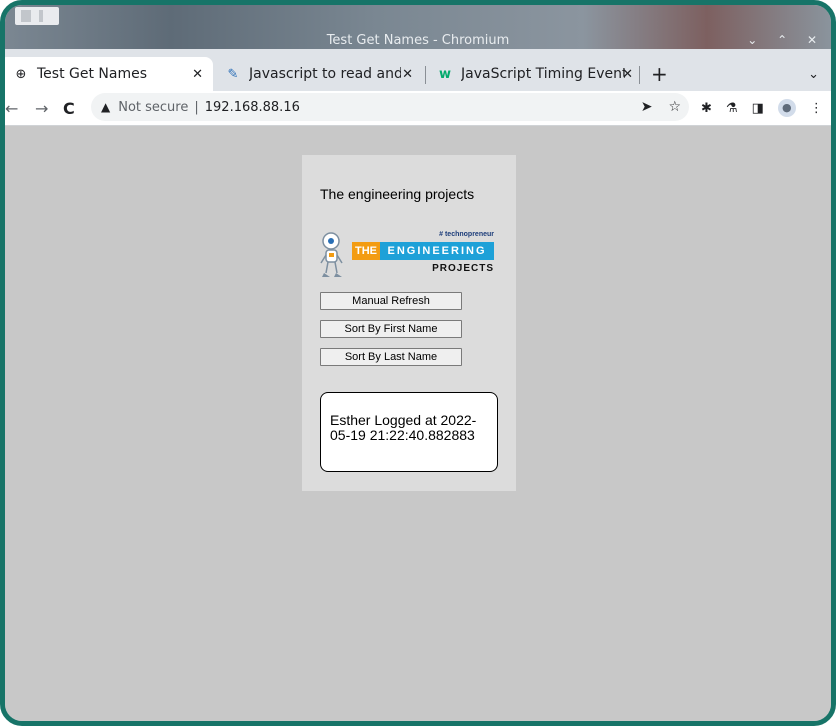 This screenshot has width=836, height=726. What do you see at coordinates (418, 27) in the screenshot?
I see `window-titlebar: Test Get Names - Chromium ⌄ ⌃ ✕` at bounding box center [418, 27].